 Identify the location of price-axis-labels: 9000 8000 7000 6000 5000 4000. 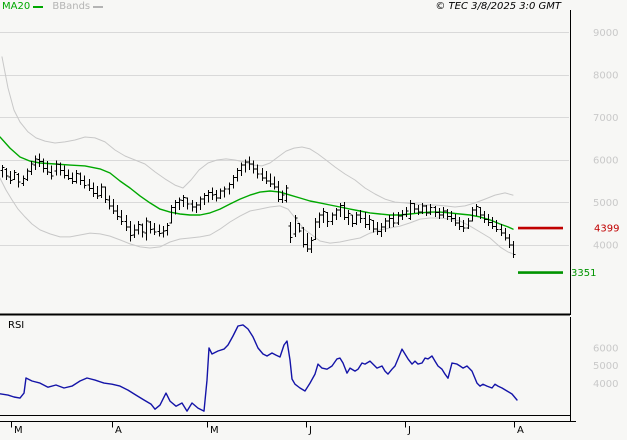
(605, 140).